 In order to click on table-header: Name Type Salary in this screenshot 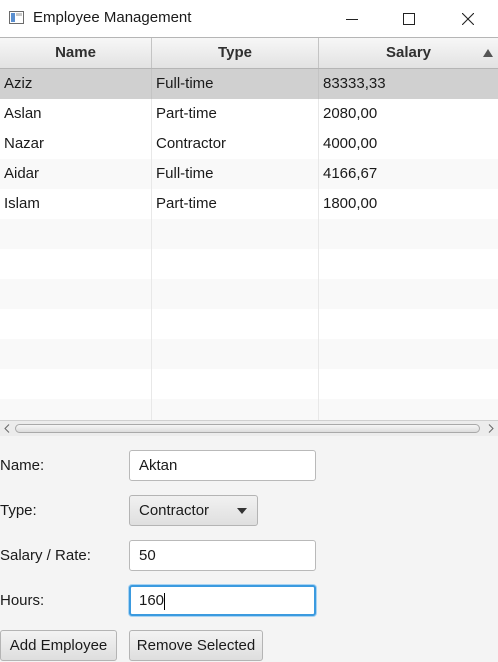, I will do `click(249, 53)`.